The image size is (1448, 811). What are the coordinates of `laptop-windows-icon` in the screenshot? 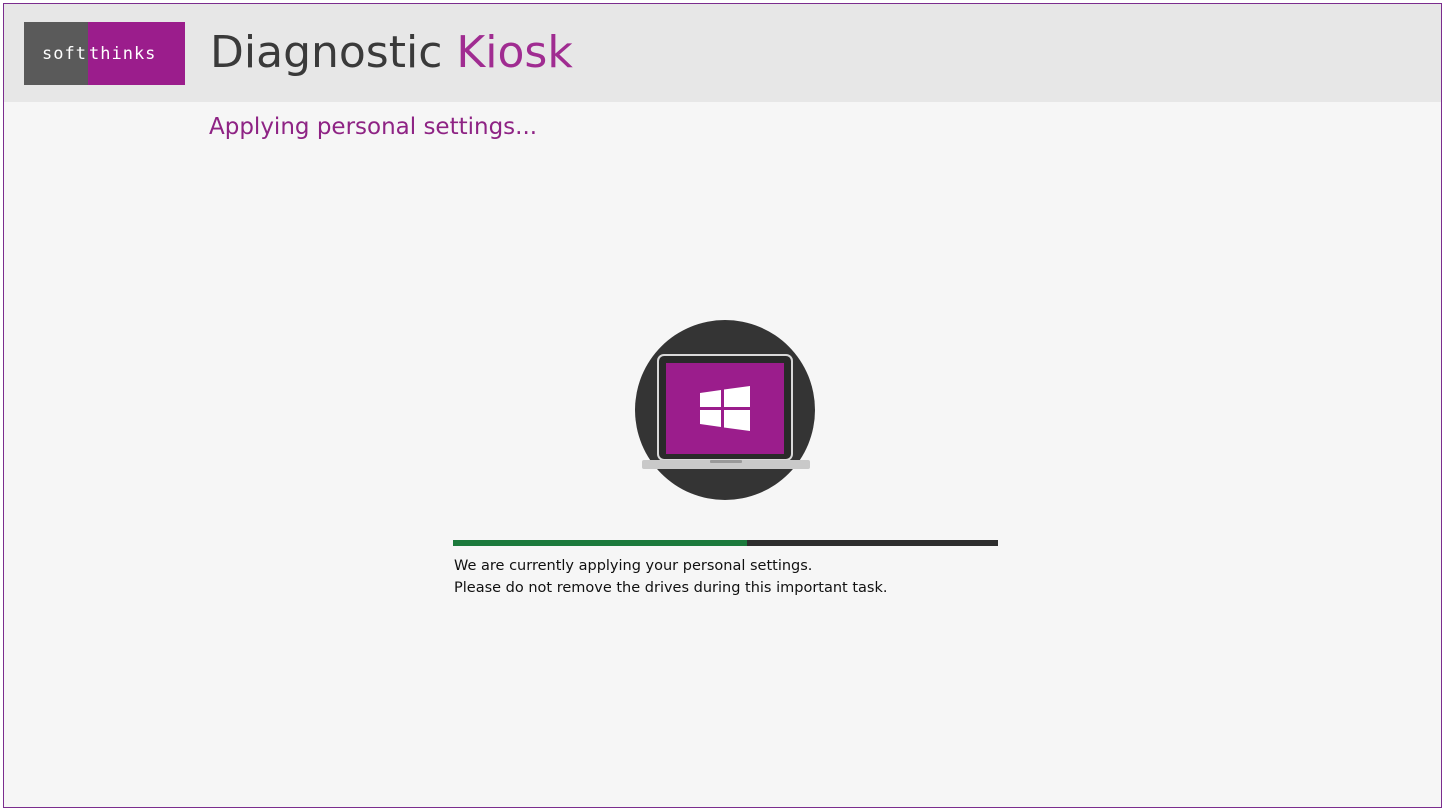 It's located at (725, 410).